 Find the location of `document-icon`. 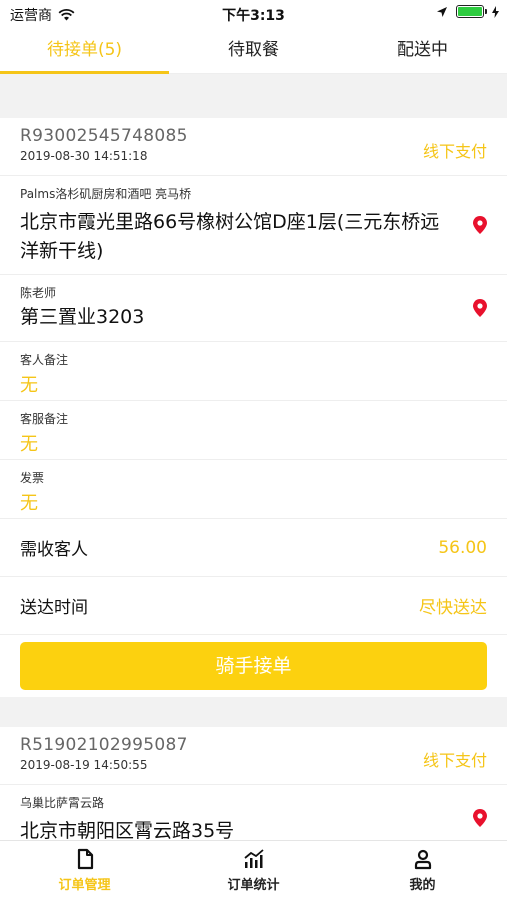

document-icon is located at coordinates (85, 859).